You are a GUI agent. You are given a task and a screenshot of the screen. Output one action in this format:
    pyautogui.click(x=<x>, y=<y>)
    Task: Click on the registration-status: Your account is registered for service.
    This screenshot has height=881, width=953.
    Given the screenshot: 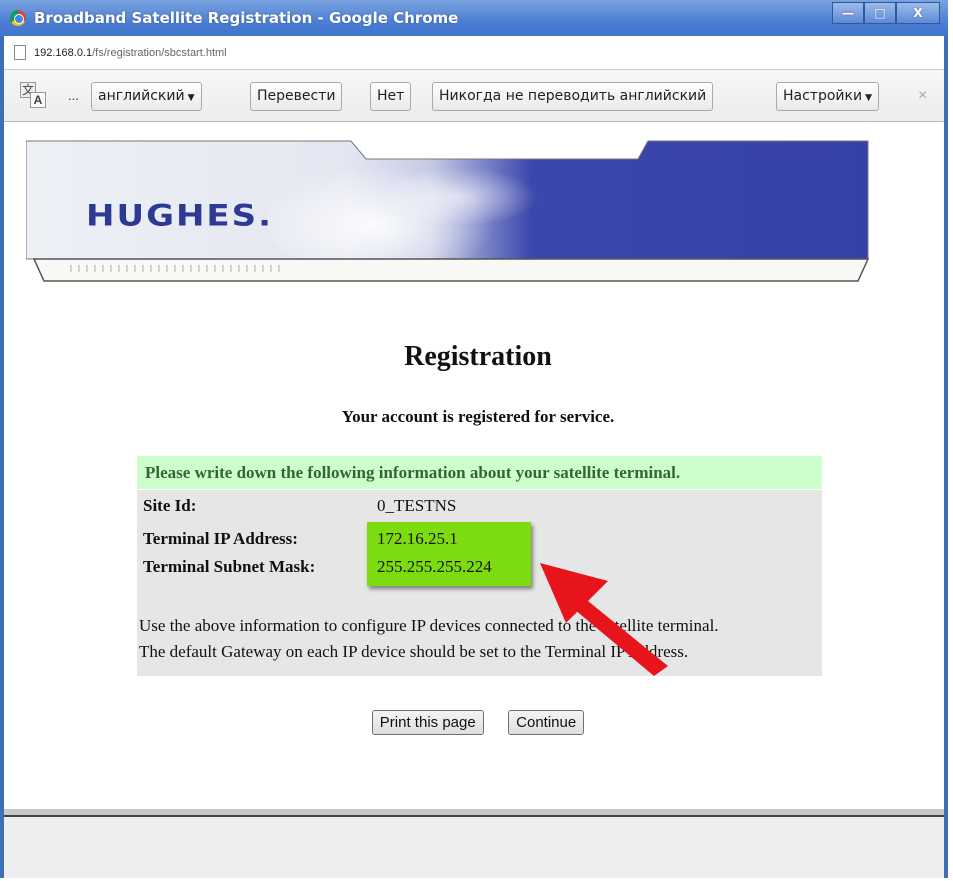 What is the action you would take?
    pyautogui.click(x=478, y=416)
    